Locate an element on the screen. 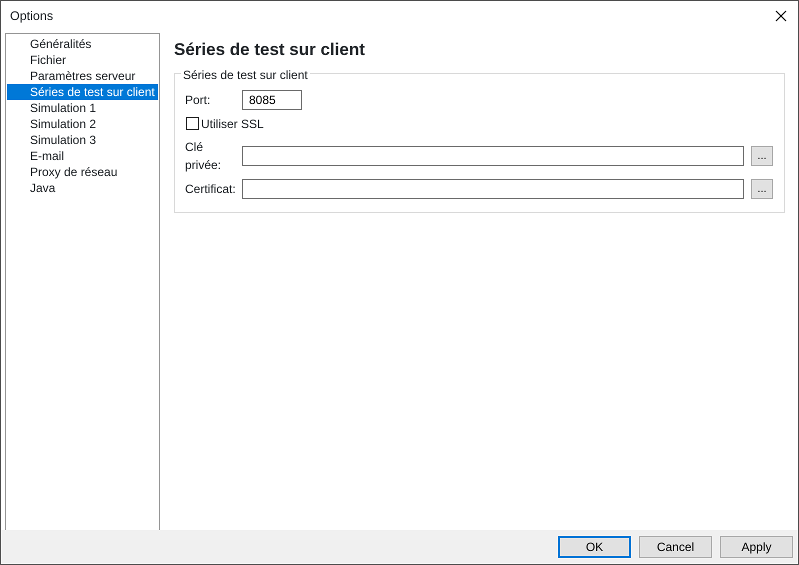 The width and height of the screenshot is (799, 565). port-field: 8085 is located at coordinates (272, 100).